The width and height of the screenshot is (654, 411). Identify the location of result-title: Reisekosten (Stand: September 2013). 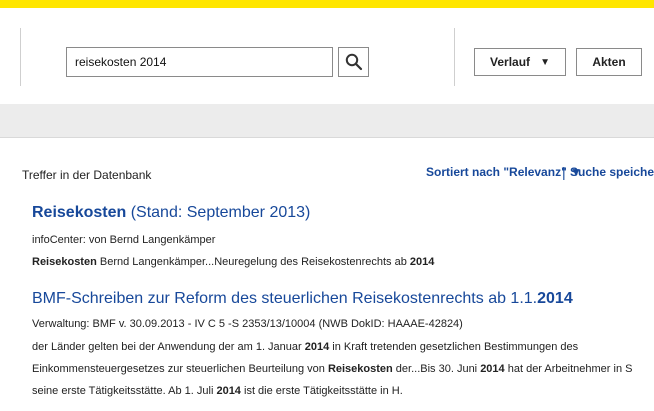
(171, 213).